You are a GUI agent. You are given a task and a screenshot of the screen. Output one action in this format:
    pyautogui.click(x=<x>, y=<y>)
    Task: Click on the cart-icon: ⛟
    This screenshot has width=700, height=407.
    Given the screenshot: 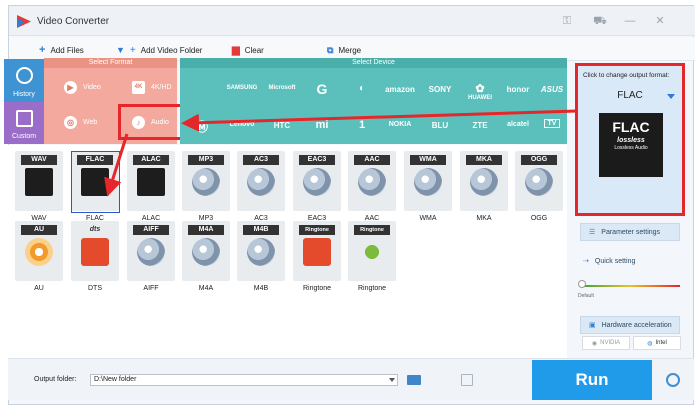 What is the action you would take?
    pyautogui.click(x=600, y=21)
    